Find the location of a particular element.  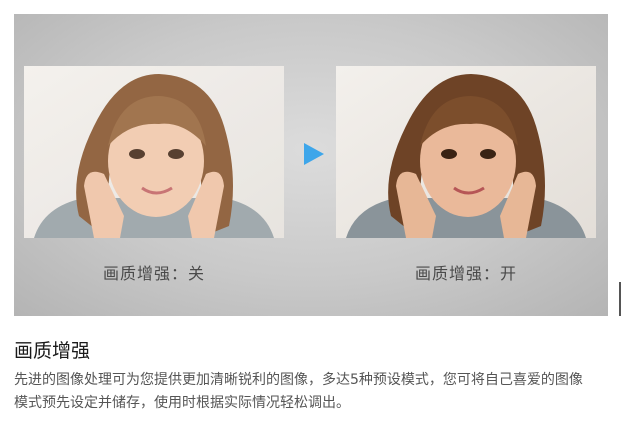

after-caption: 画质增强：开 is located at coordinates (465, 273).